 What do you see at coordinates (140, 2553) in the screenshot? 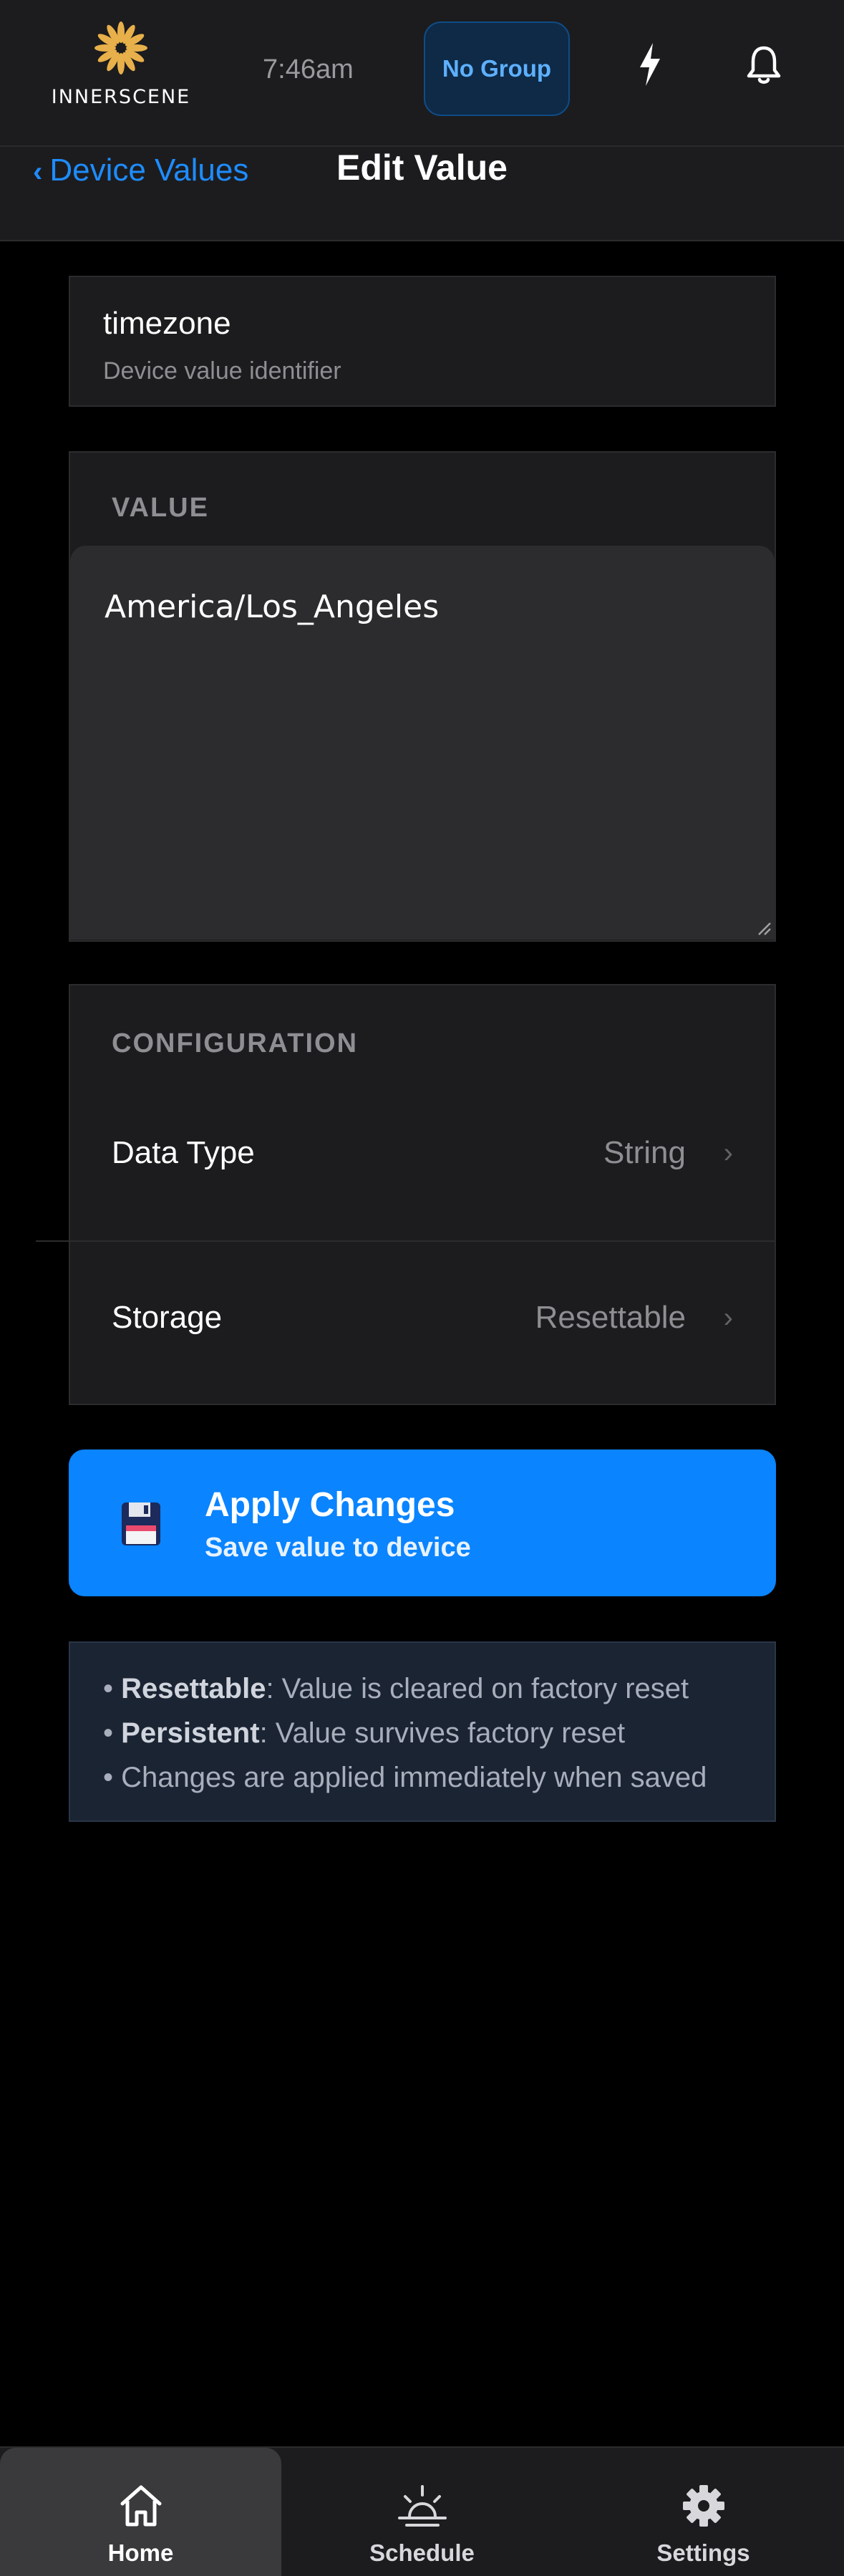
I see `tab-home-label: Home` at bounding box center [140, 2553].